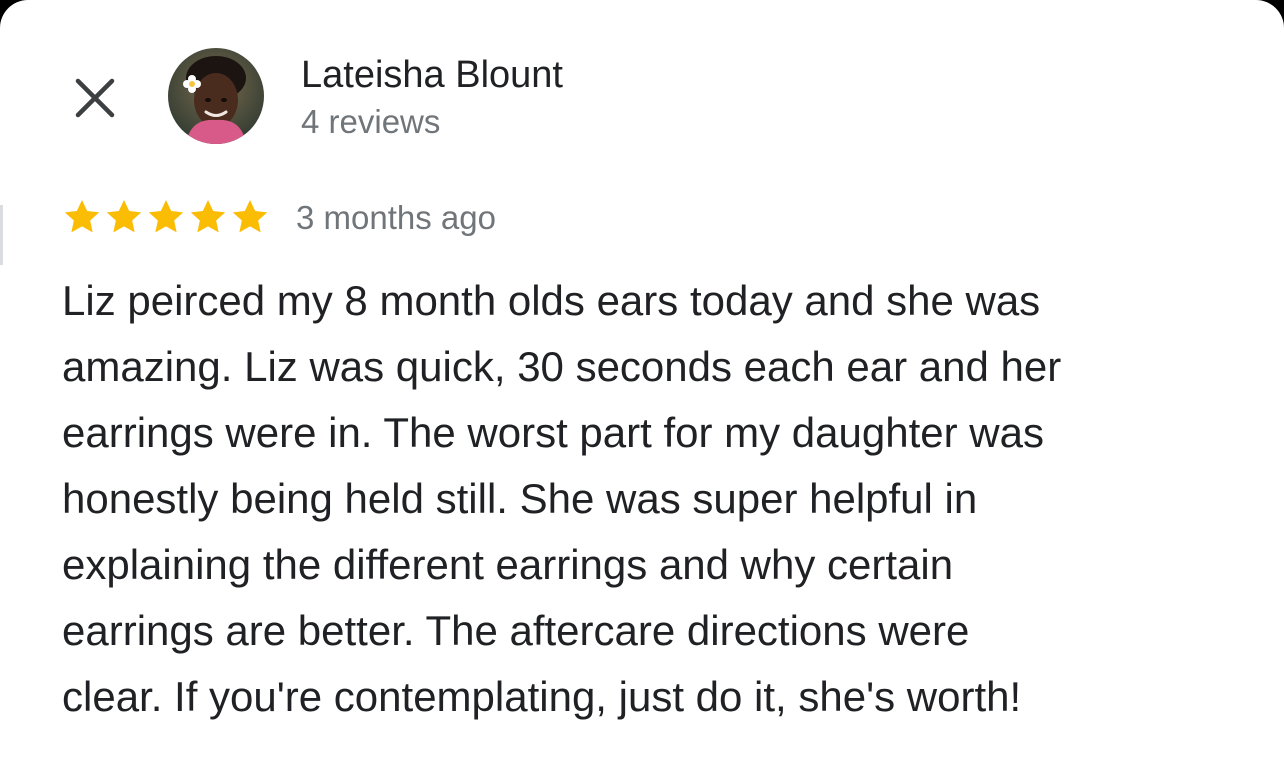  I want to click on review-date: 3 months ago, so click(396, 217).